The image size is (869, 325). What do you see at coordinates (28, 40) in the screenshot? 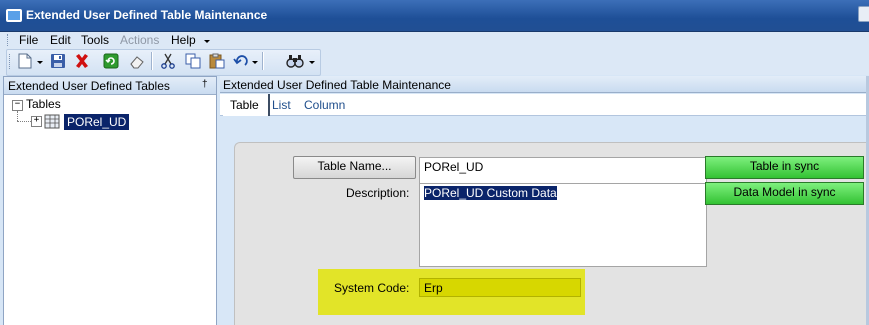
I see `menu-file: File` at bounding box center [28, 40].